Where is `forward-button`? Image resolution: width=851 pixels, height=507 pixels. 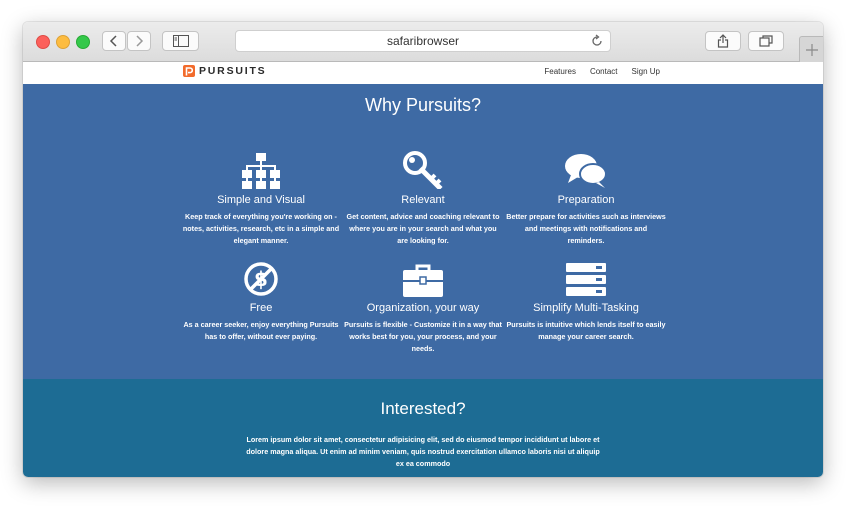 forward-button is located at coordinates (139, 41).